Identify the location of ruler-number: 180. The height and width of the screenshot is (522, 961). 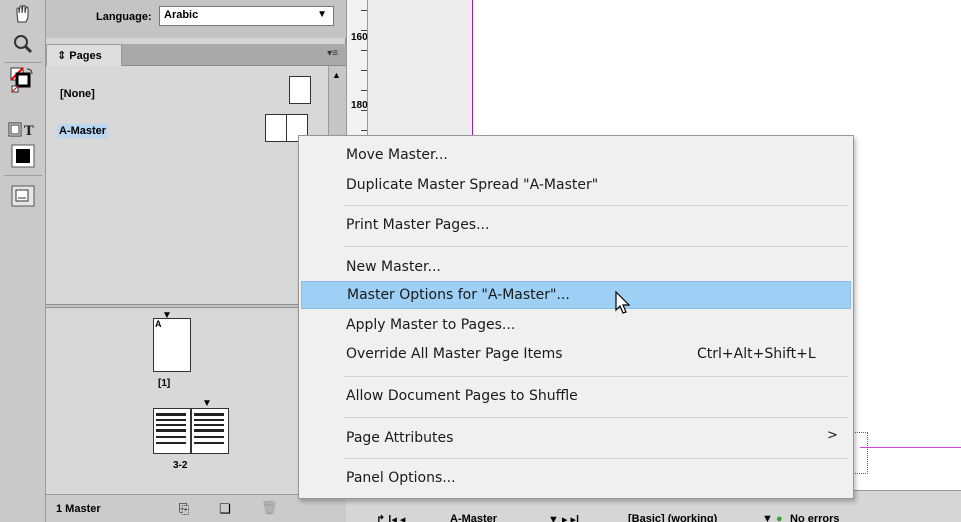
(359, 105).